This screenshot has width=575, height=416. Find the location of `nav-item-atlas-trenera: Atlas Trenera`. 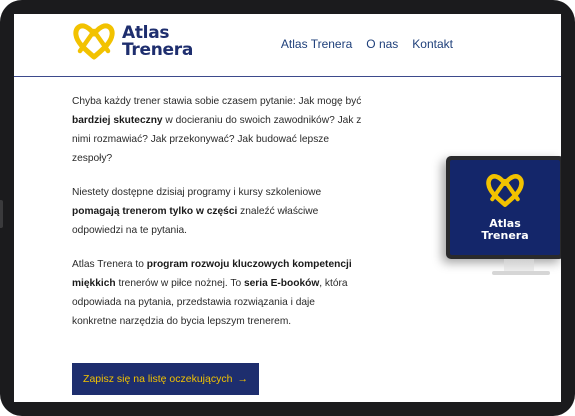

nav-item-atlas-trenera: Atlas Trenera is located at coordinates (316, 44).